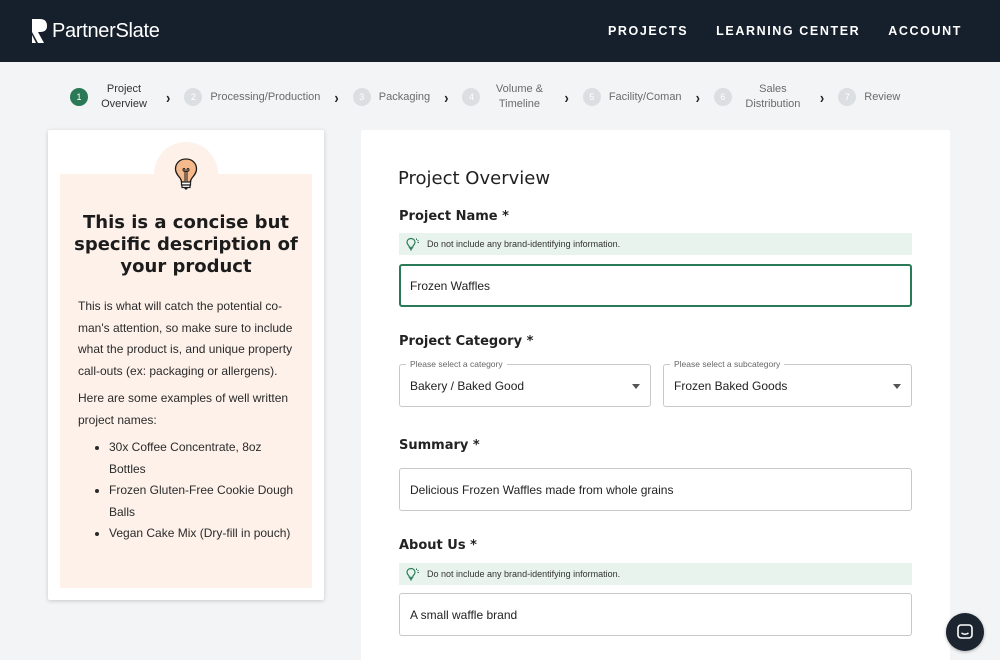 The width and height of the screenshot is (1000, 660). I want to click on about-us-label: About Us *, so click(438, 545).